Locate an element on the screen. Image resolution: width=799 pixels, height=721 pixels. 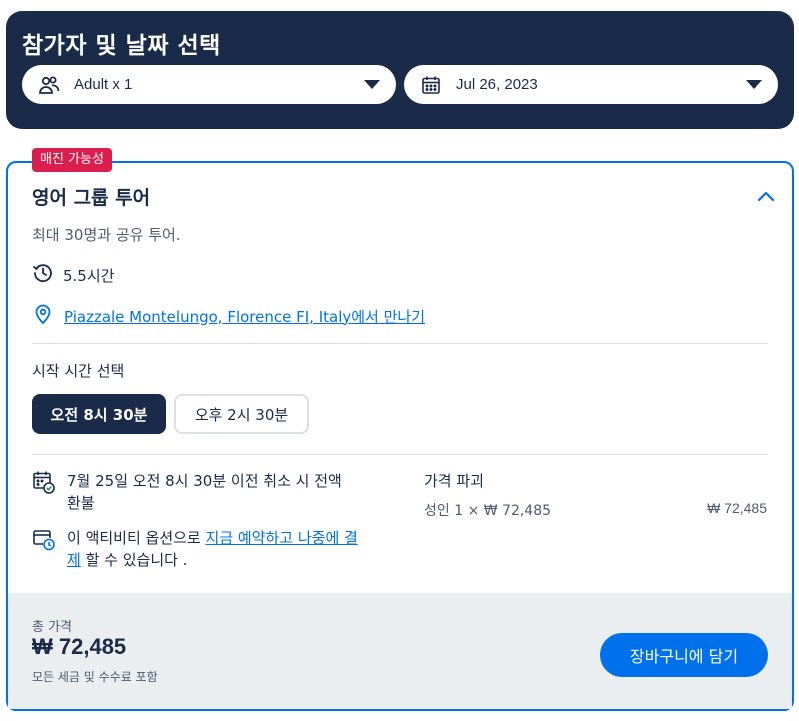
add-to-cart-button: 장바구니에 담기 is located at coordinates (684, 655).